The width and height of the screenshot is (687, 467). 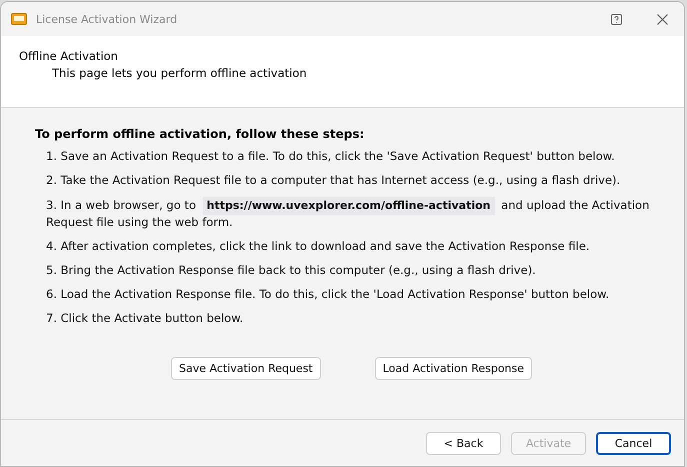 What do you see at coordinates (463, 443) in the screenshot?
I see `wizard-button: < Back` at bounding box center [463, 443].